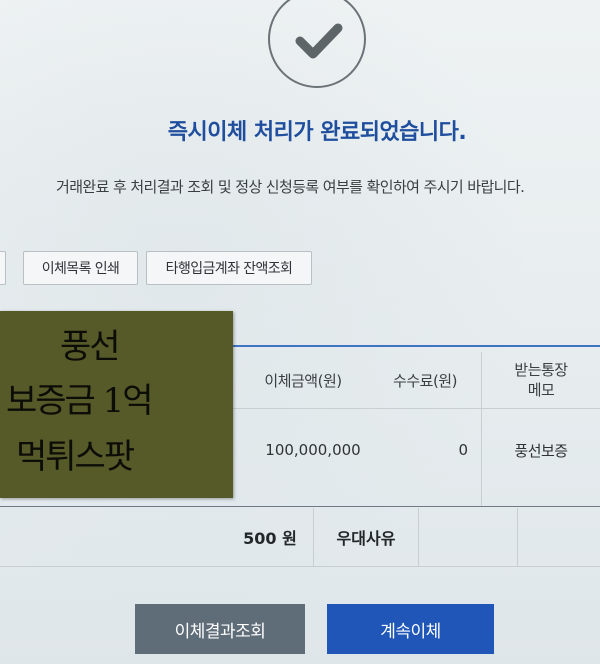  What do you see at coordinates (80, 401) in the screenshot?
I see `sticky-note-line: 보증금 1억` at bounding box center [80, 401].